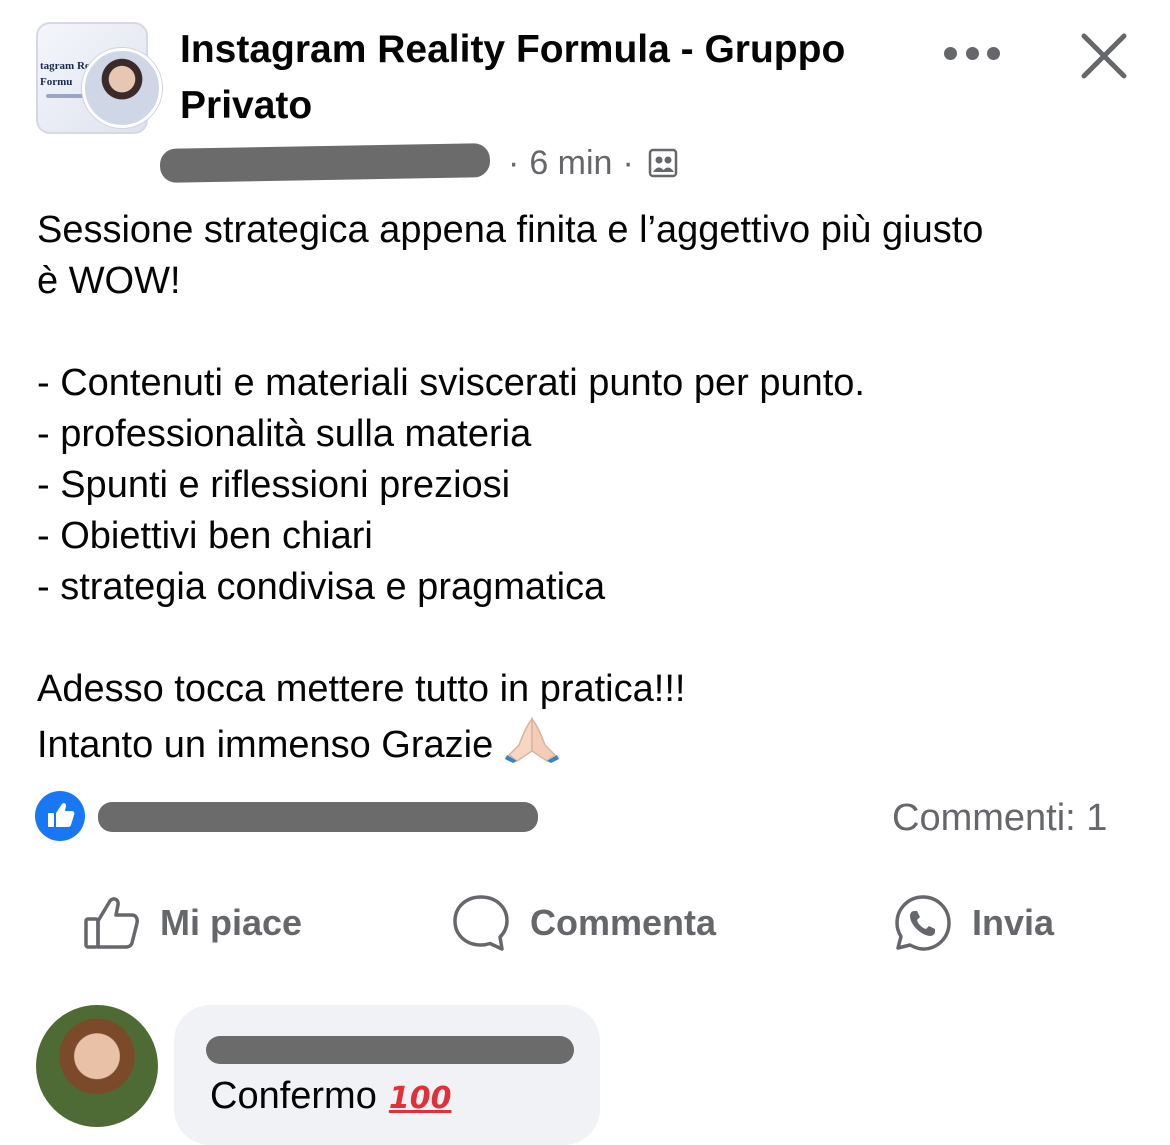 Image resolution: width=1170 pixels, height=1145 pixels. I want to click on whatsapp-icon, so click(923, 923).